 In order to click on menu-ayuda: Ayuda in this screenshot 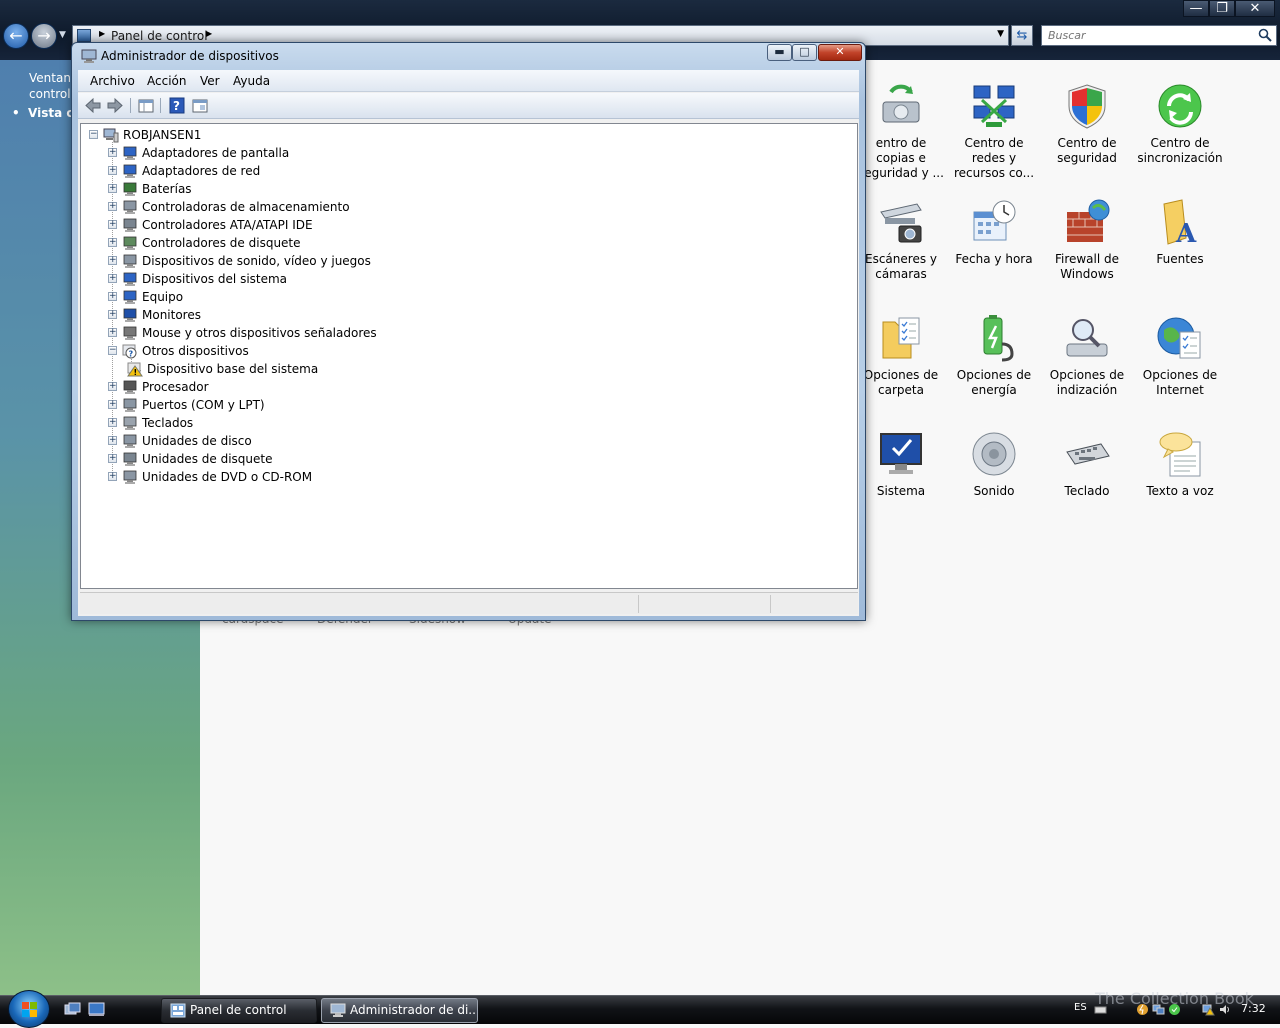, I will do `click(251, 81)`.